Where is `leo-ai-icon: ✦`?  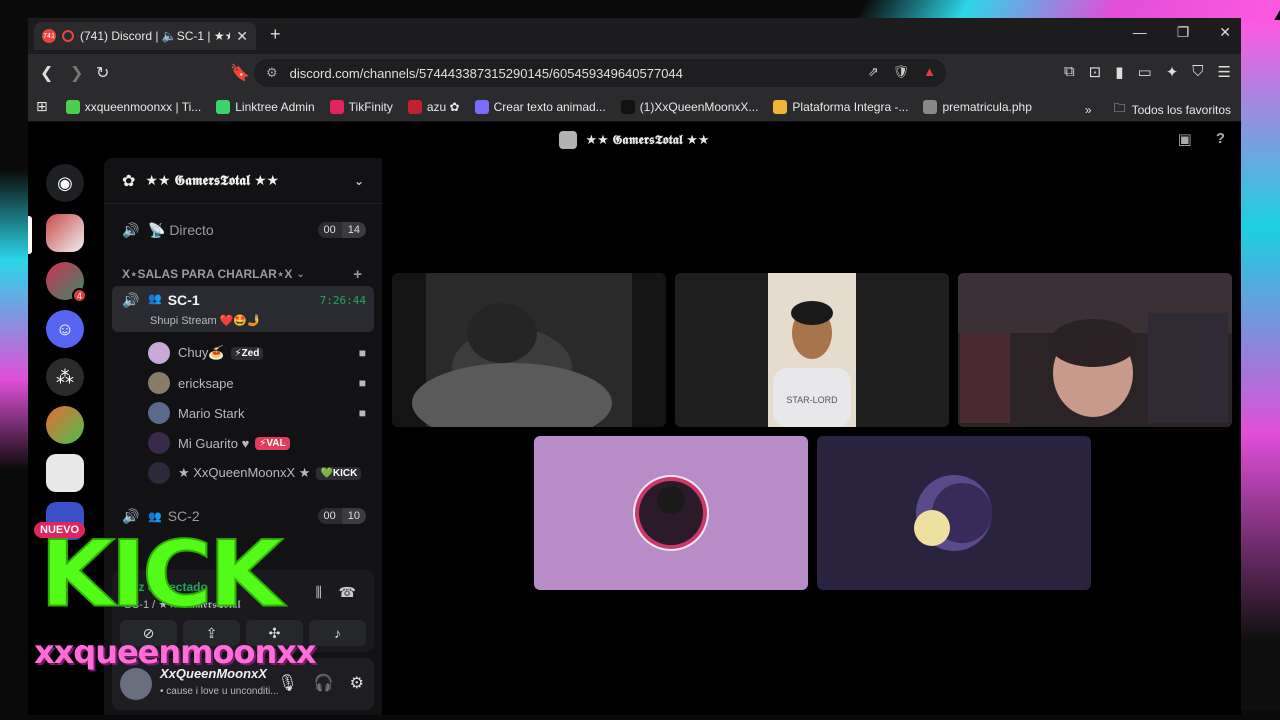
leo-ai-icon: ✦ is located at coordinates (1172, 72).